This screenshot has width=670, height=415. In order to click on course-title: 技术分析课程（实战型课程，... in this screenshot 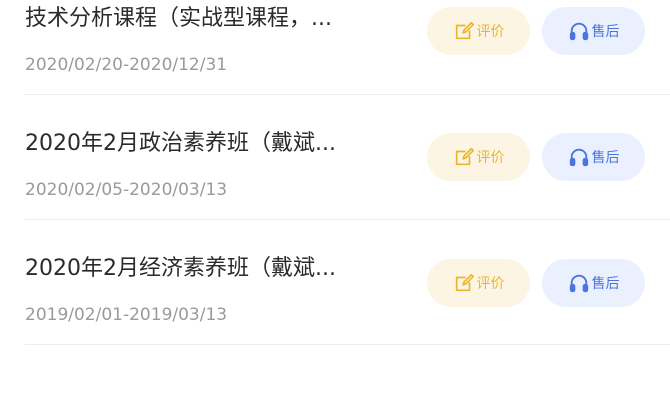, I will do `click(221, 19)`.